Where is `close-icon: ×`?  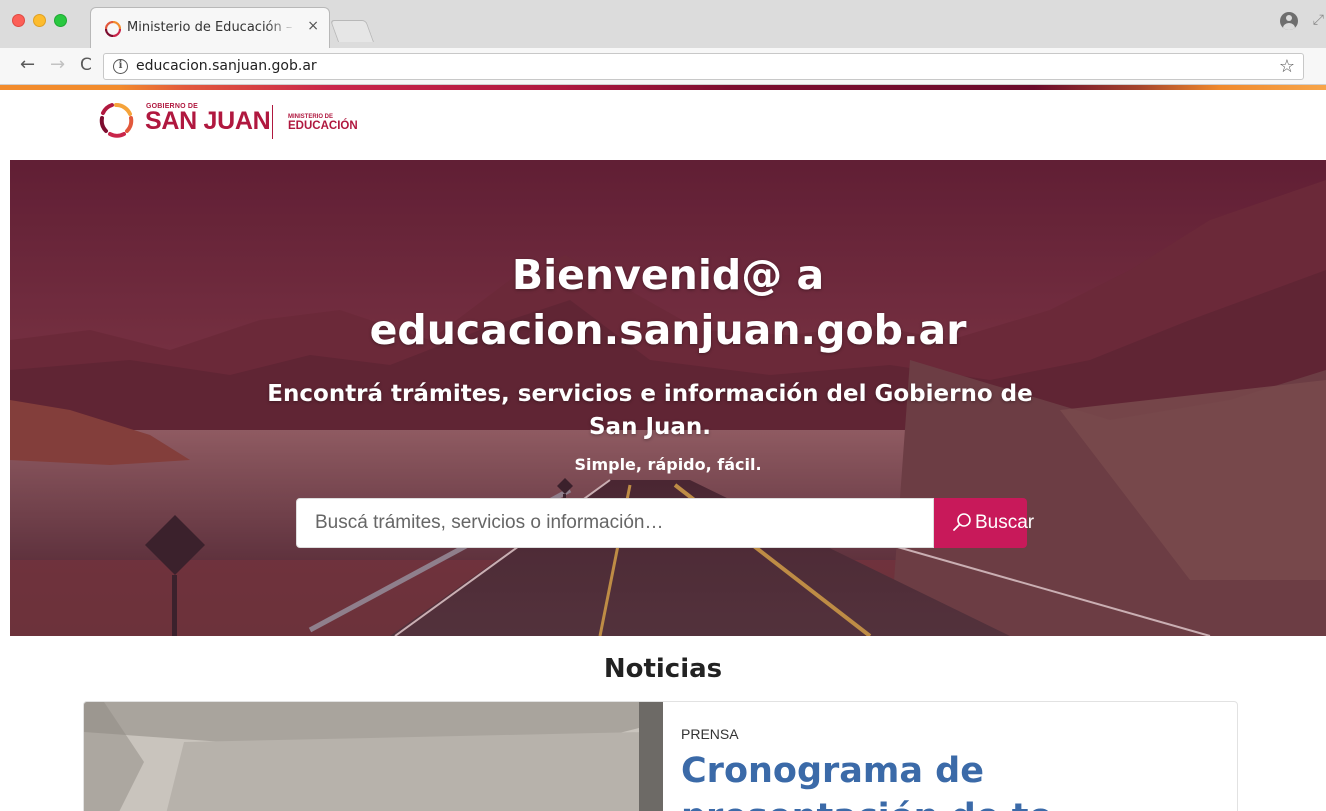 close-icon: × is located at coordinates (313, 26).